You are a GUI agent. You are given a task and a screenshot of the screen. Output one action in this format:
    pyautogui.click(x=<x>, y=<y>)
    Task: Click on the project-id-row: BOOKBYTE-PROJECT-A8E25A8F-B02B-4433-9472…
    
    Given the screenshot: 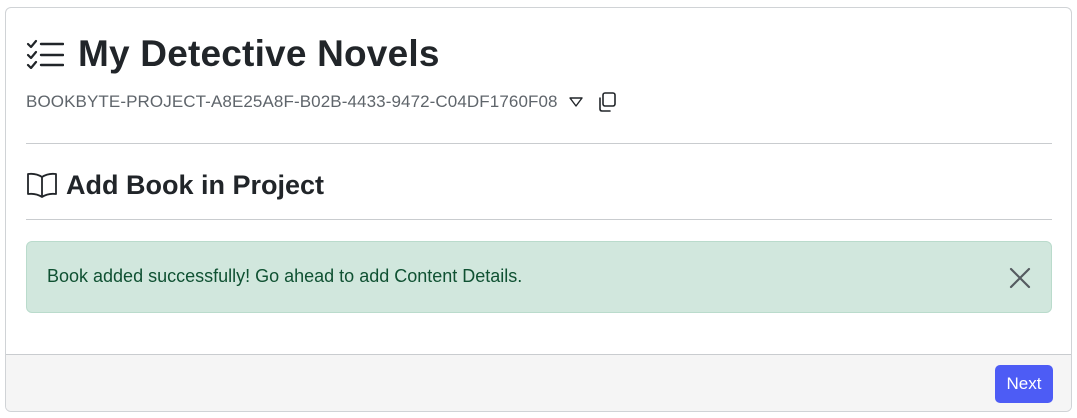 What is the action you would take?
    pyautogui.click(x=322, y=102)
    